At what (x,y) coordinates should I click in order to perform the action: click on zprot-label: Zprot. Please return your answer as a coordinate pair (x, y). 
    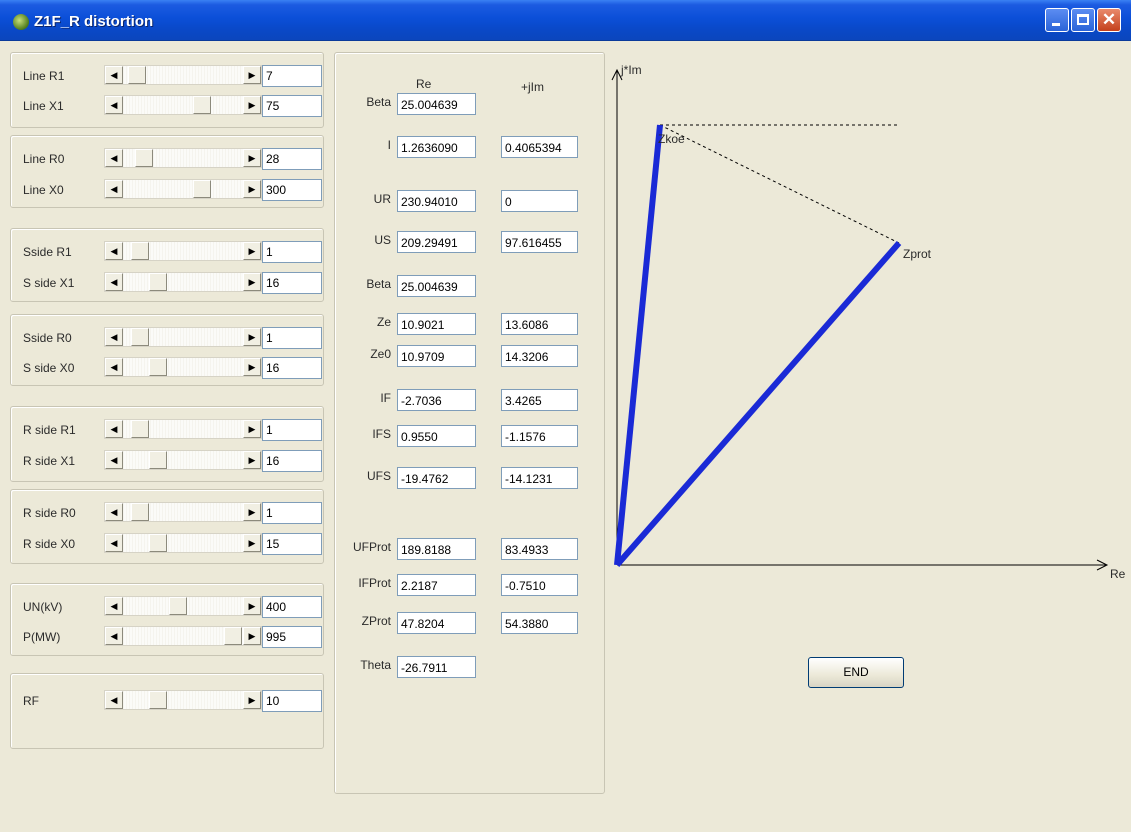
    Looking at the image, I should click on (917, 254).